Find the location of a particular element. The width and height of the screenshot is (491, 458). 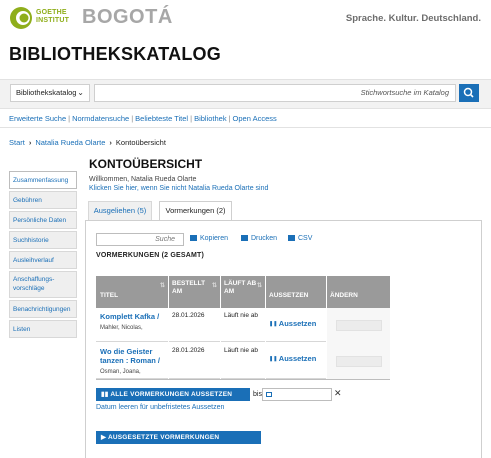

welcome-text: Willkommen, Natalia Rueda Olarte is located at coordinates (143, 179).